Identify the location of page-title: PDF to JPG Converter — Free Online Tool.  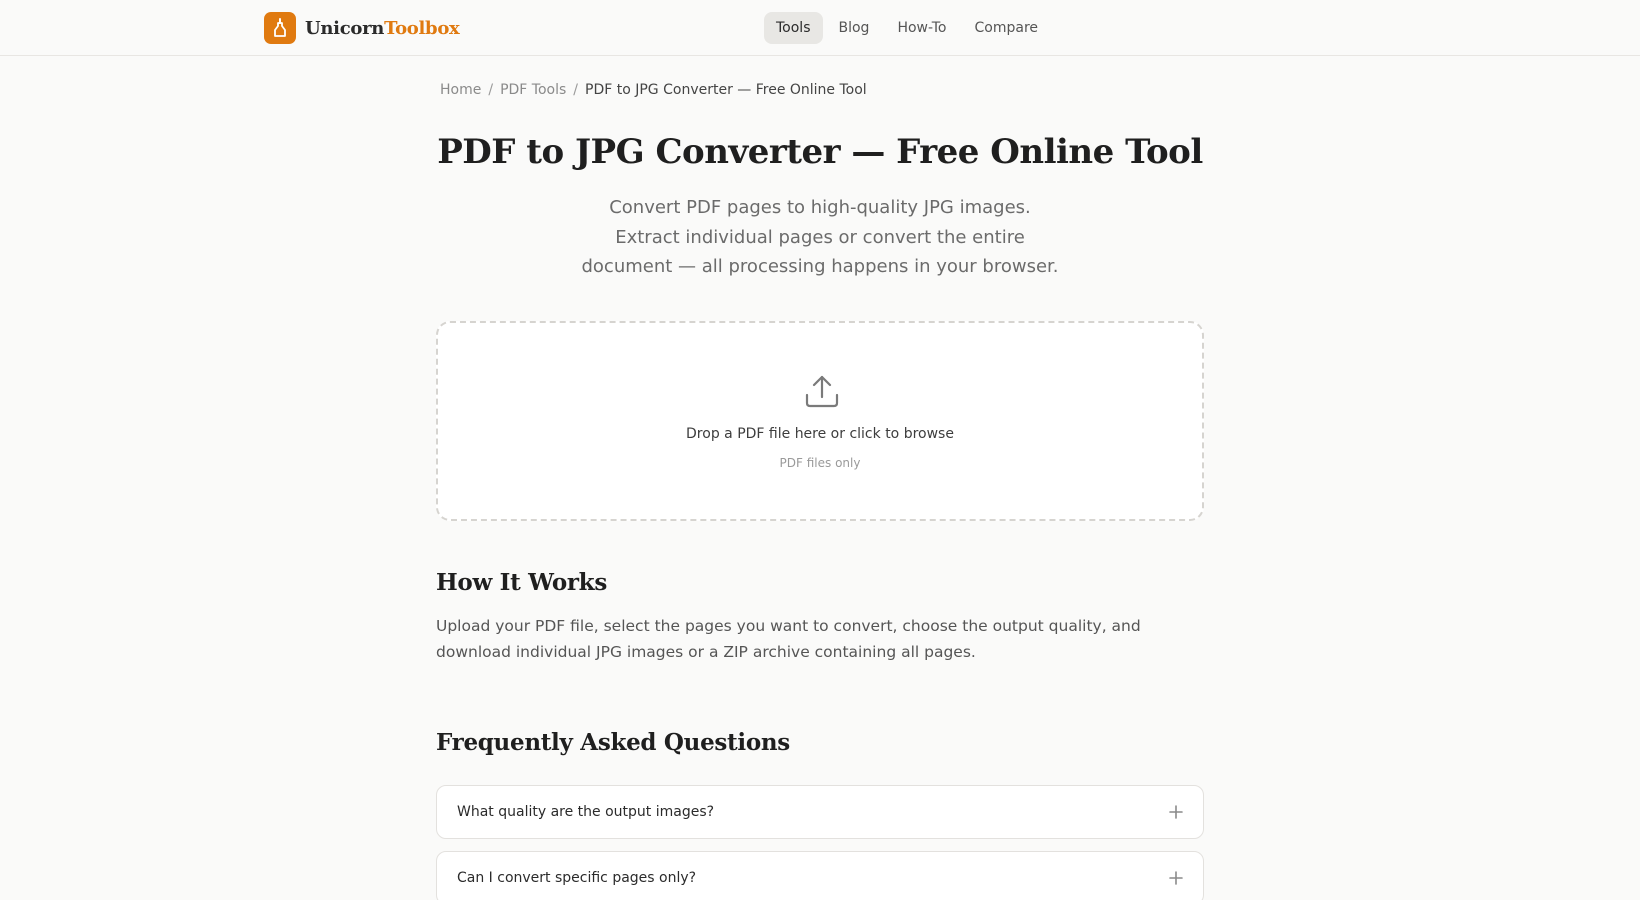
(820, 152).